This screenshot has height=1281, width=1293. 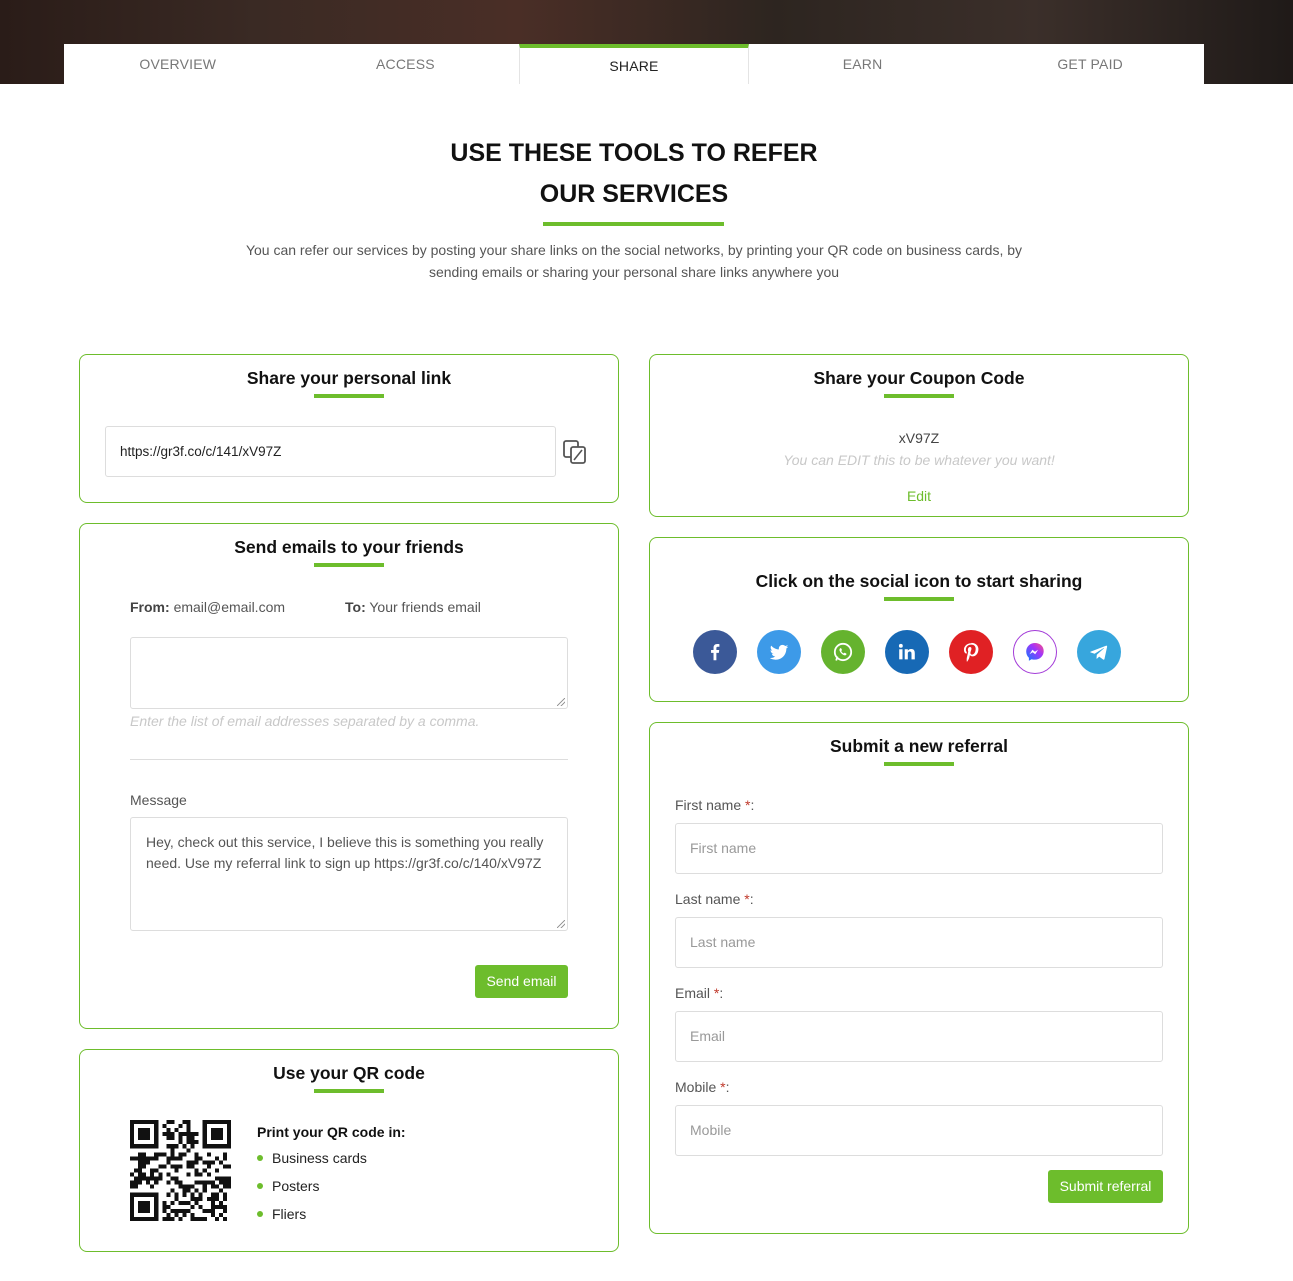 What do you see at coordinates (919, 378) in the screenshot?
I see `card-title: Share your Coupon Code` at bounding box center [919, 378].